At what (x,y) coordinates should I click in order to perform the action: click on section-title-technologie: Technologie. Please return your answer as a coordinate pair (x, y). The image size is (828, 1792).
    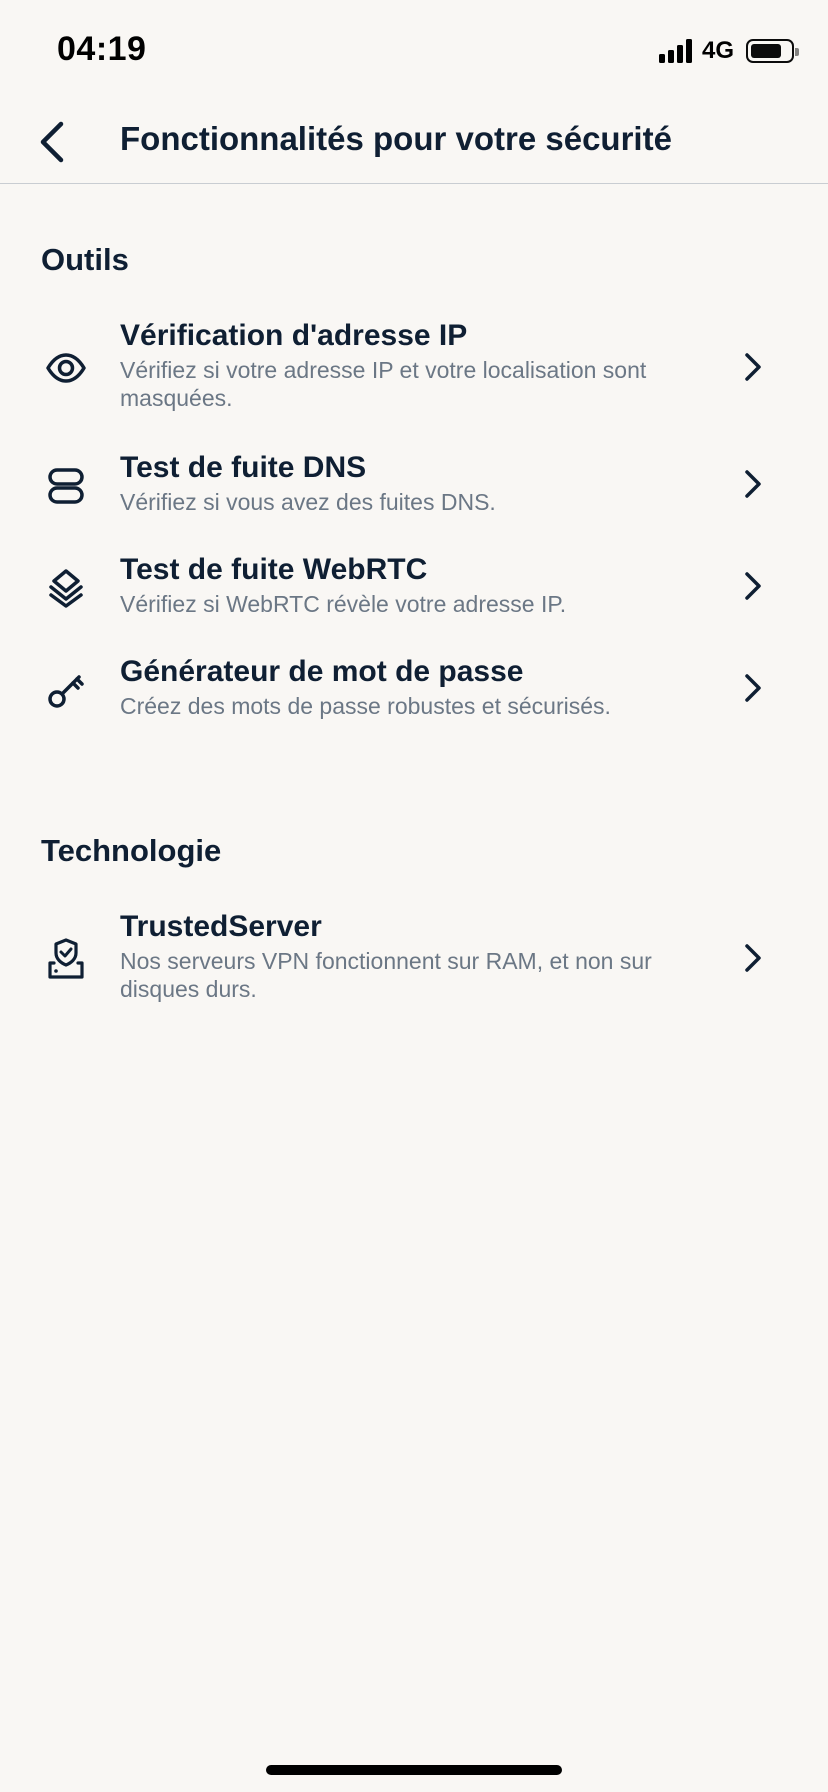
    Looking at the image, I should click on (131, 850).